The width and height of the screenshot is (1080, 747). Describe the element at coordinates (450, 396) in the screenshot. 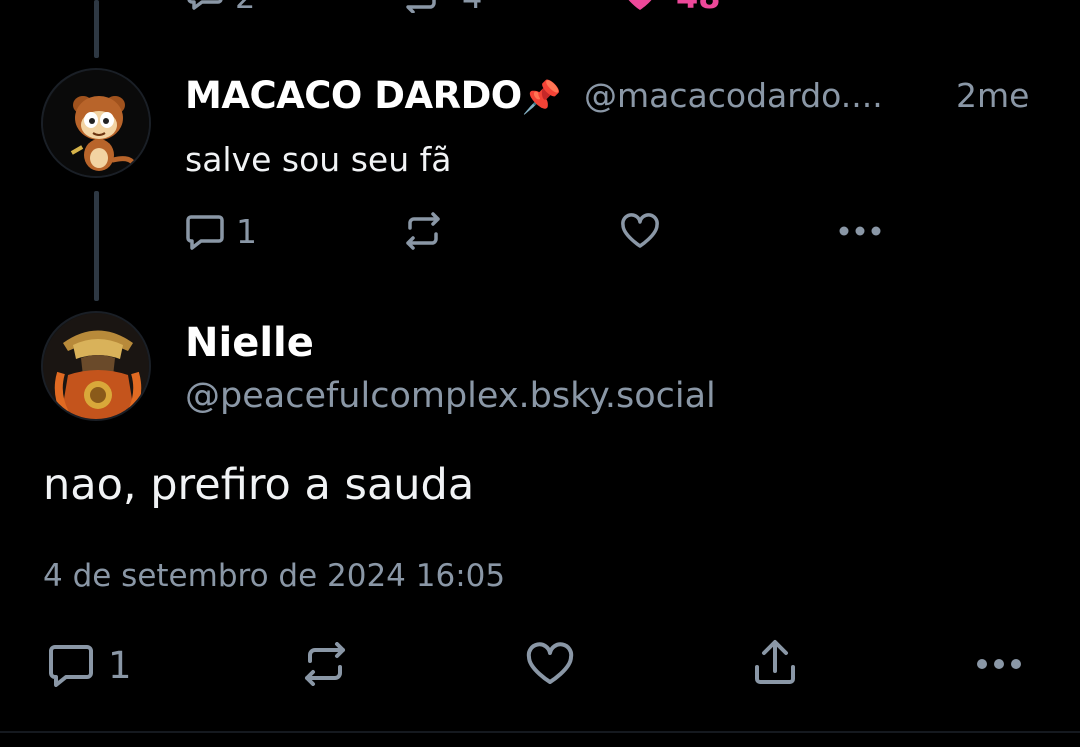

I see `main-handle: @peacefulcomplex.bsky.social` at that location.